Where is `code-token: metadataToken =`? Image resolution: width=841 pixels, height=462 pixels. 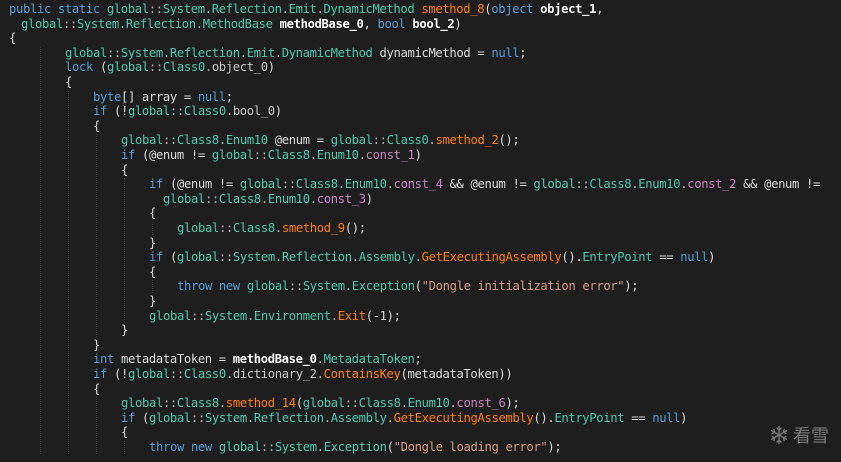
code-token: metadataToken = is located at coordinates (176, 359).